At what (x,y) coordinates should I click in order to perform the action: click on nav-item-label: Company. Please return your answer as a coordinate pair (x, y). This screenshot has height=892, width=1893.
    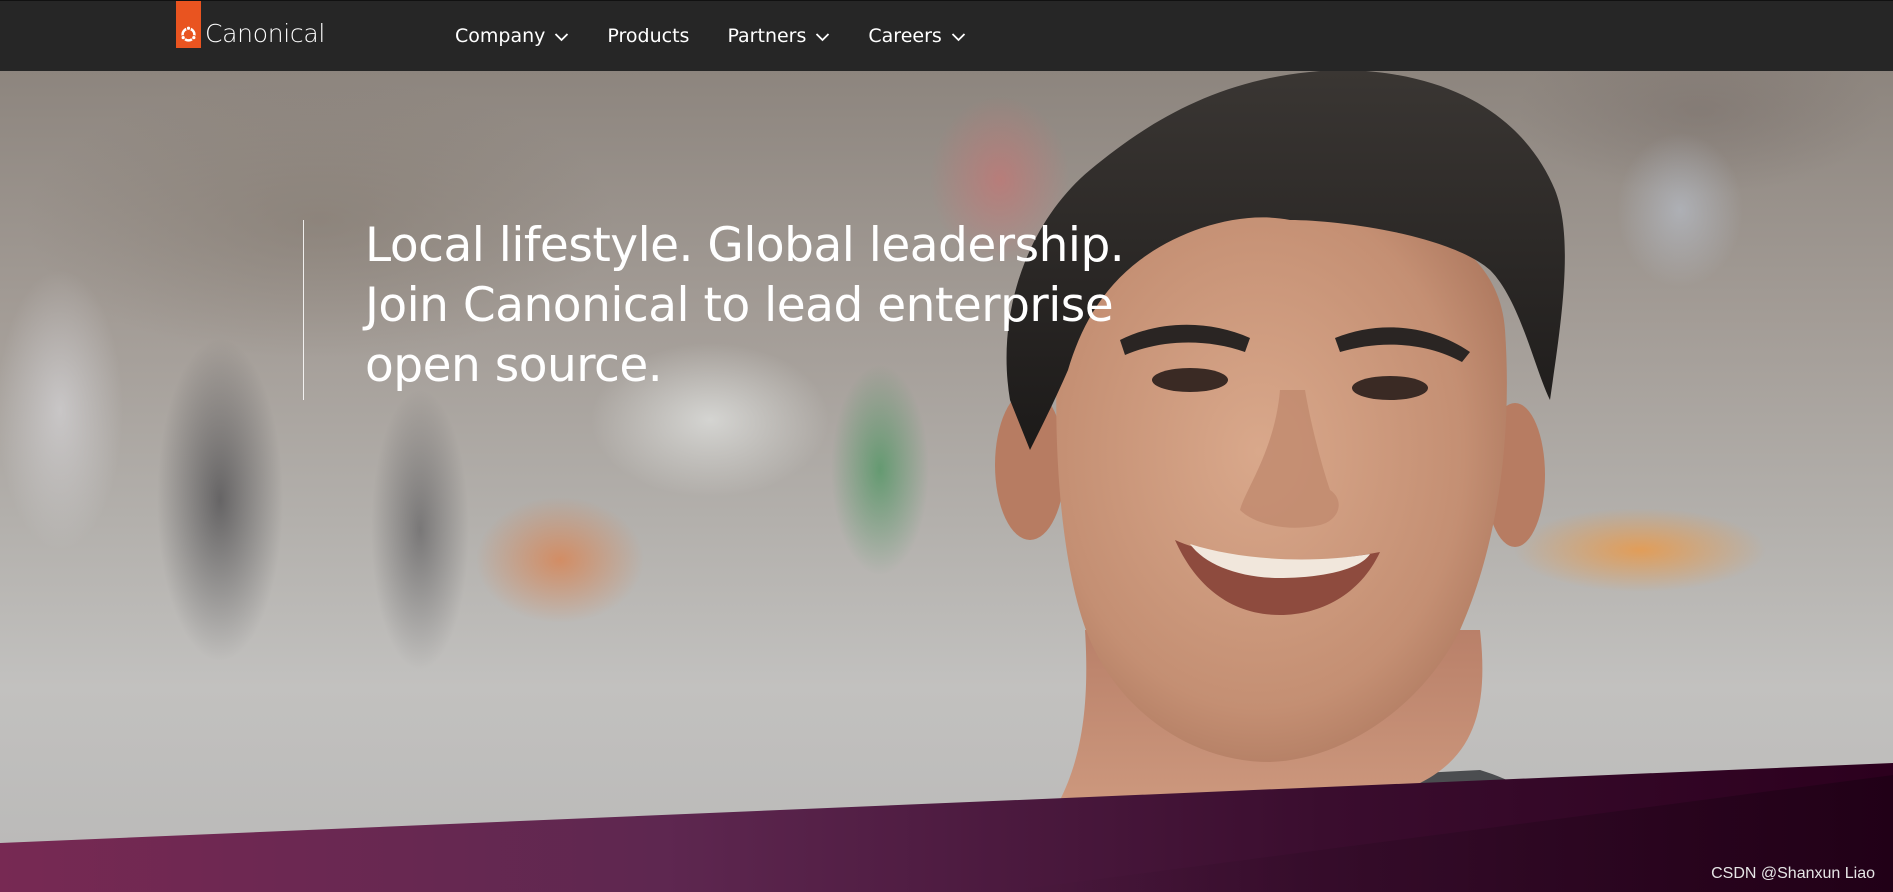
    Looking at the image, I should click on (500, 36).